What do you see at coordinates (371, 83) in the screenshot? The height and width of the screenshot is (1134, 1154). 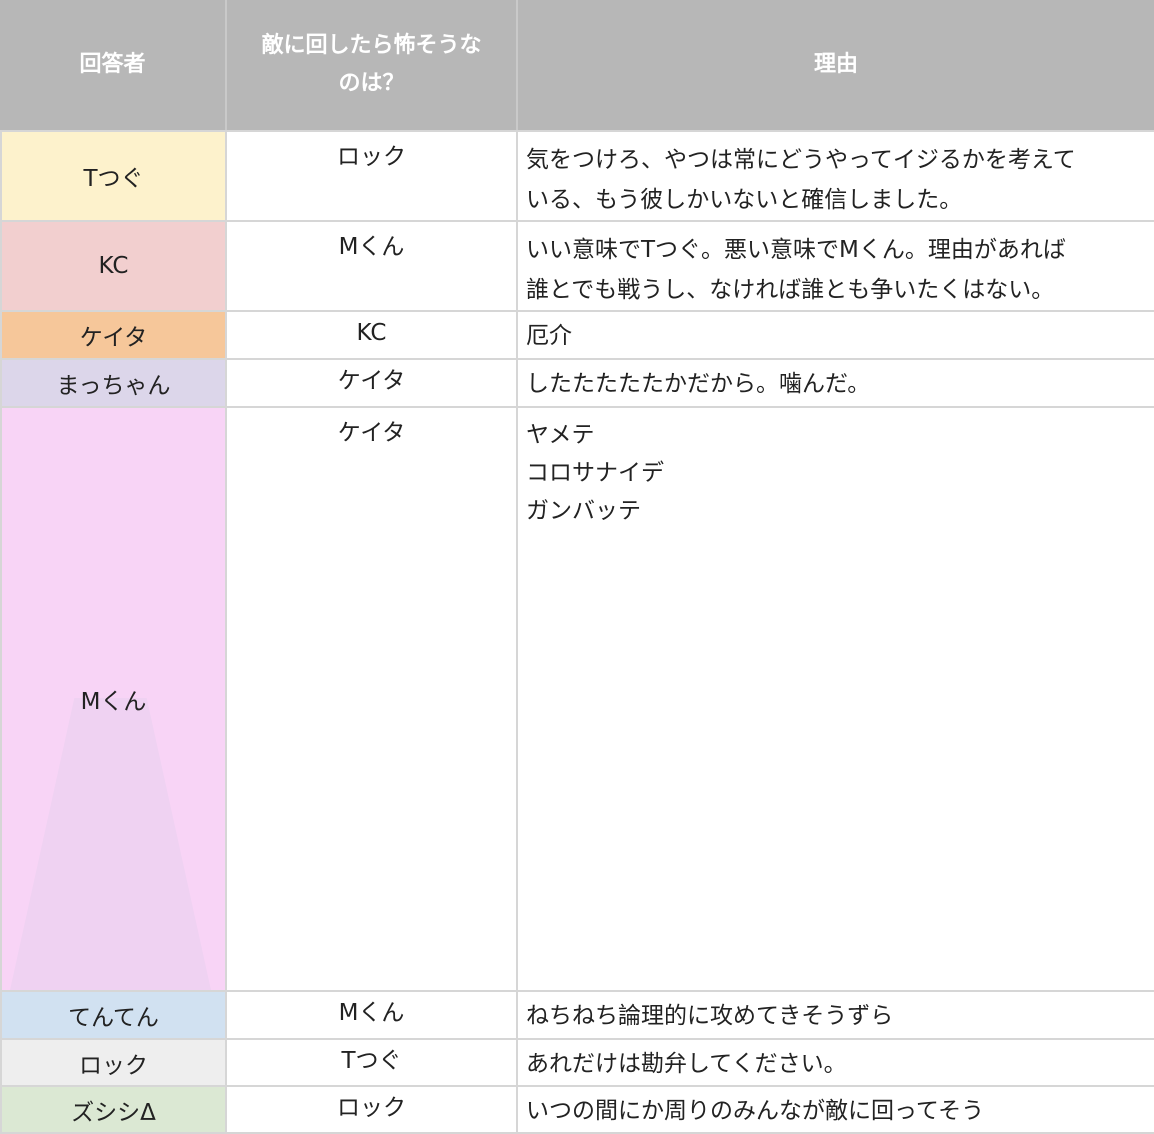 I see `header-feared-line2: のは？` at bounding box center [371, 83].